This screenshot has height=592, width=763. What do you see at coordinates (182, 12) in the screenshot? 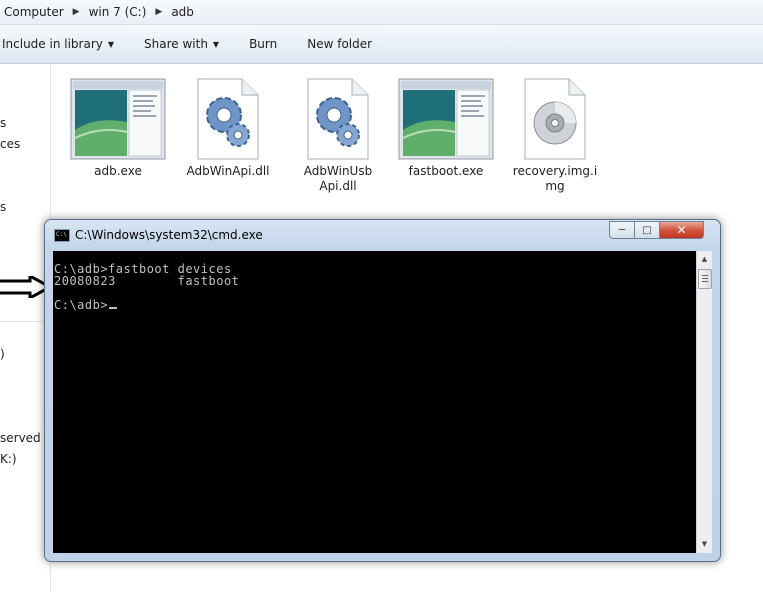
I see `breadcrumb-folder: adb` at bounding box center [182, 12].